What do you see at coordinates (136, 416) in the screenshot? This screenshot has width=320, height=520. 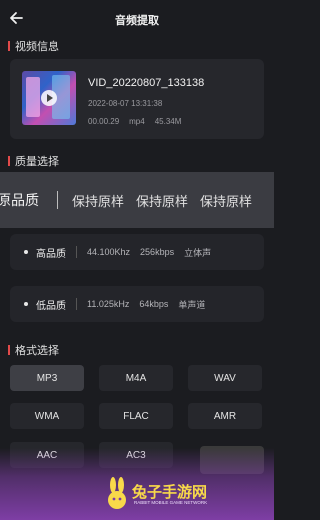 I see `format-flac: FLAC` at bounding box center [136, 416].